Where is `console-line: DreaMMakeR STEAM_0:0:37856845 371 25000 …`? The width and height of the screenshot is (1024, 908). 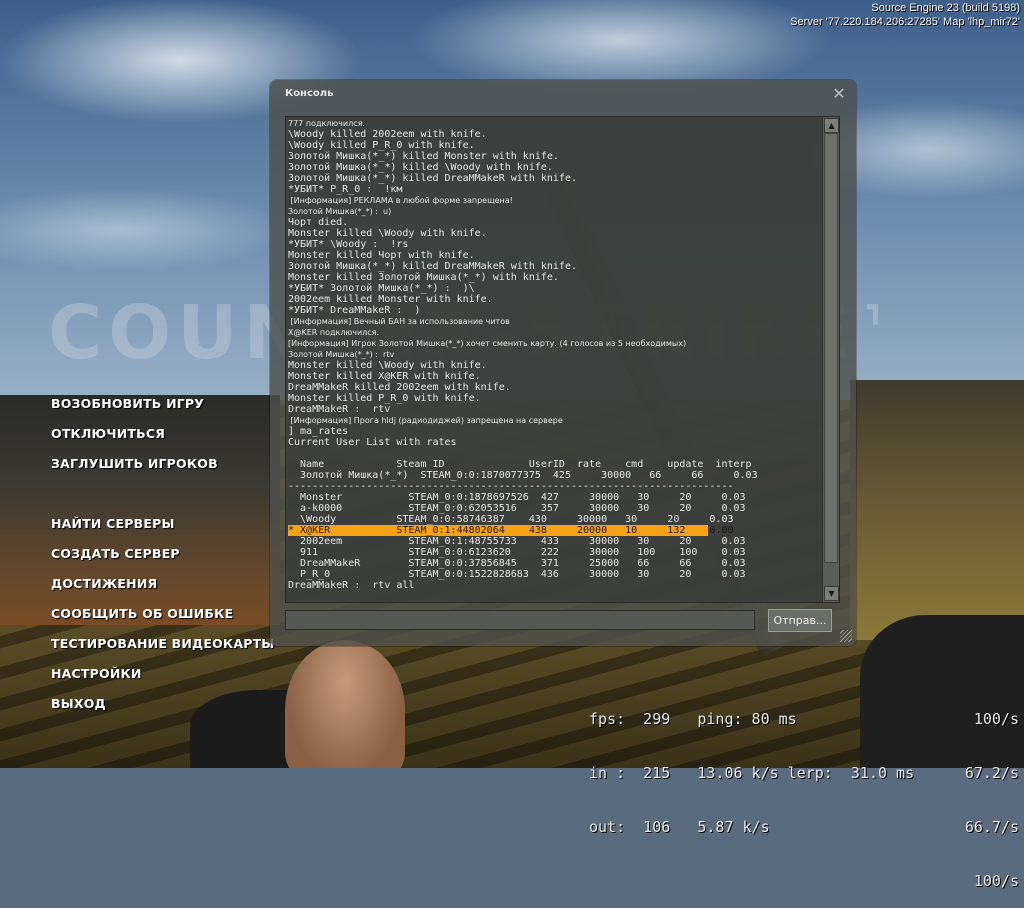 console-line: DreaMMakeR STEAM_0:0:37856845 371 25000 … is located at coordinates (517, 563).